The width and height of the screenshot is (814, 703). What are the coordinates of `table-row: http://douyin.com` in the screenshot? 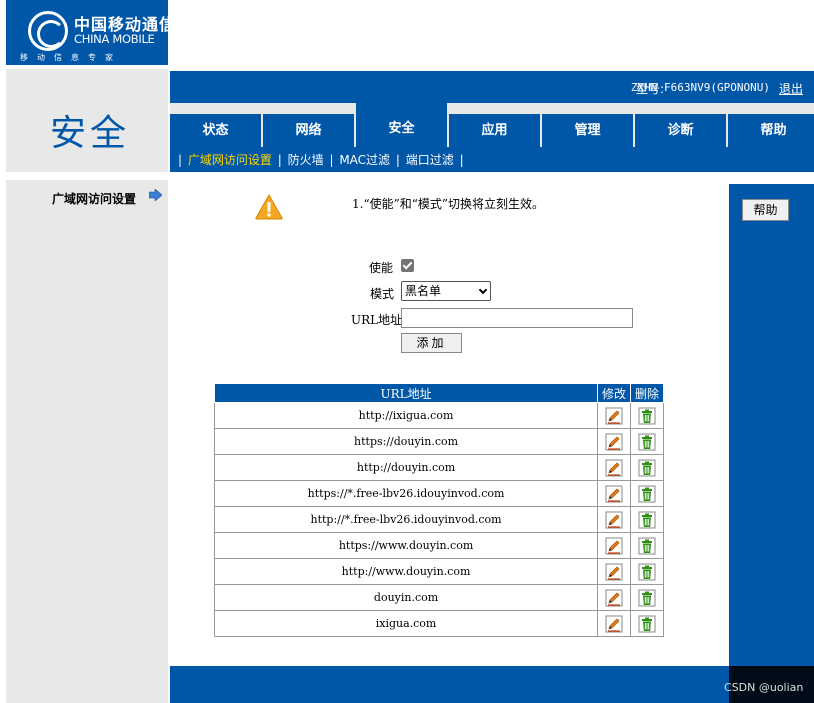 It's located at (438, 467).